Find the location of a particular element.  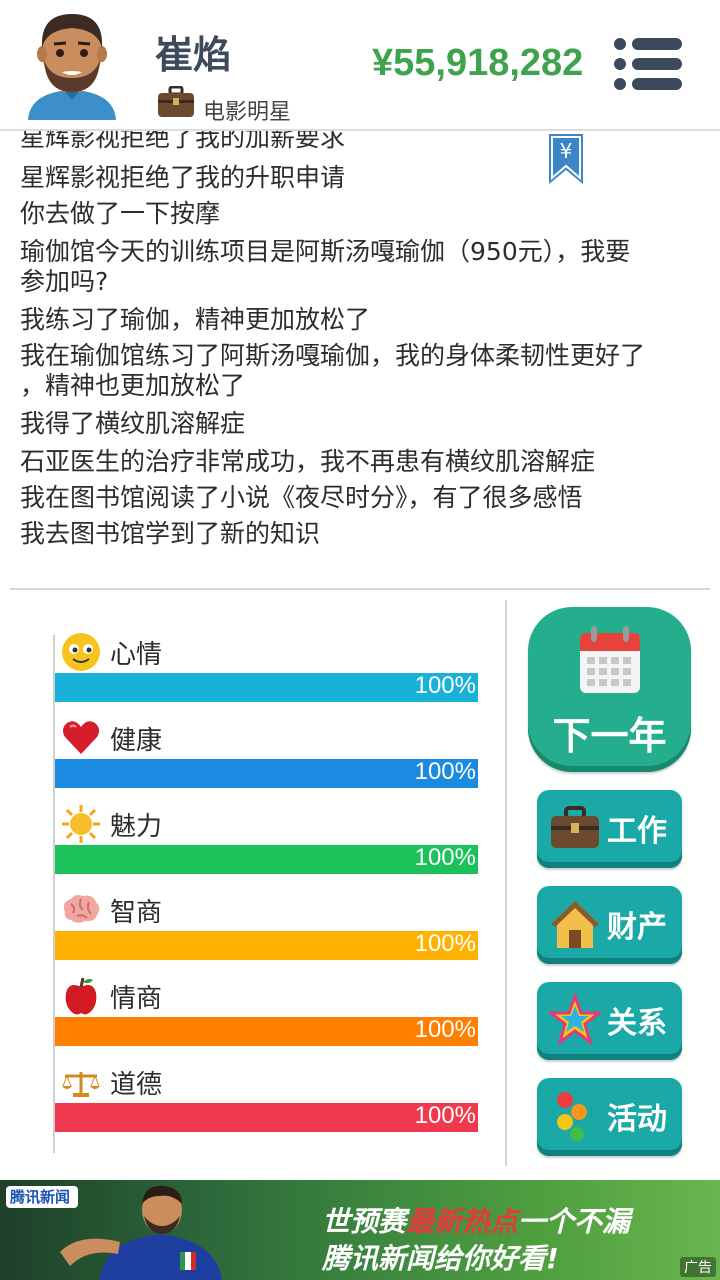

calendar-icon is located at coordinates (610, 659).